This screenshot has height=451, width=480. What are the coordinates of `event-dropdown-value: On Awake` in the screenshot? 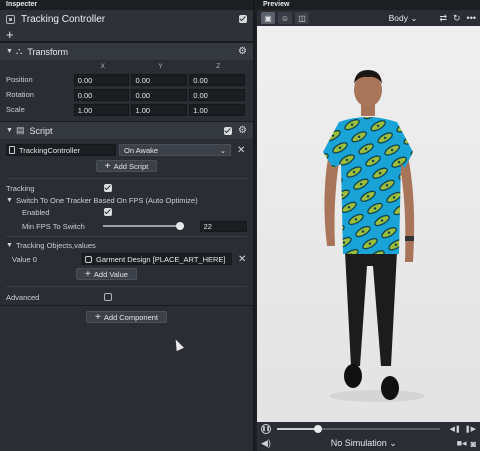 It's located at (141, 150).